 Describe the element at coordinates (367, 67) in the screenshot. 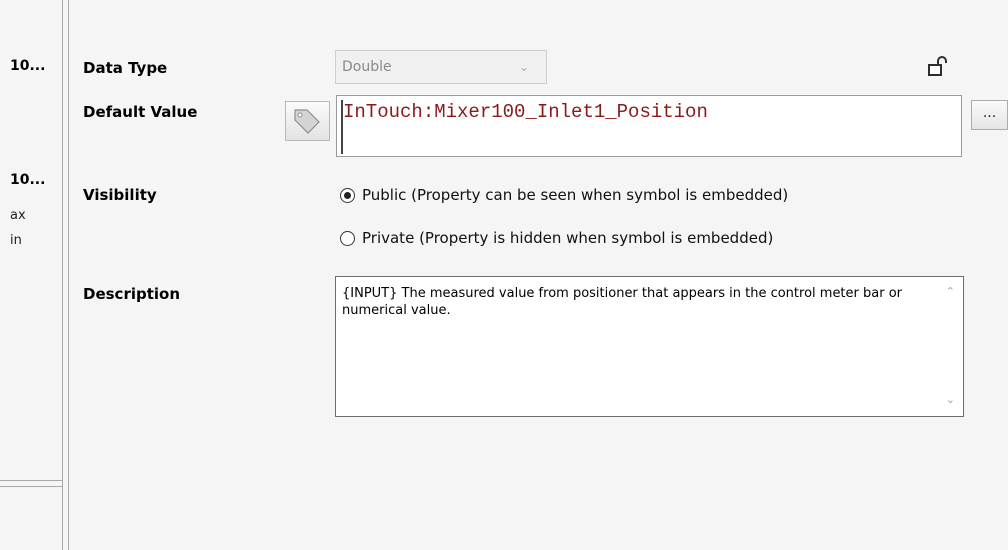

I see `data-type-value: Double` at that location.